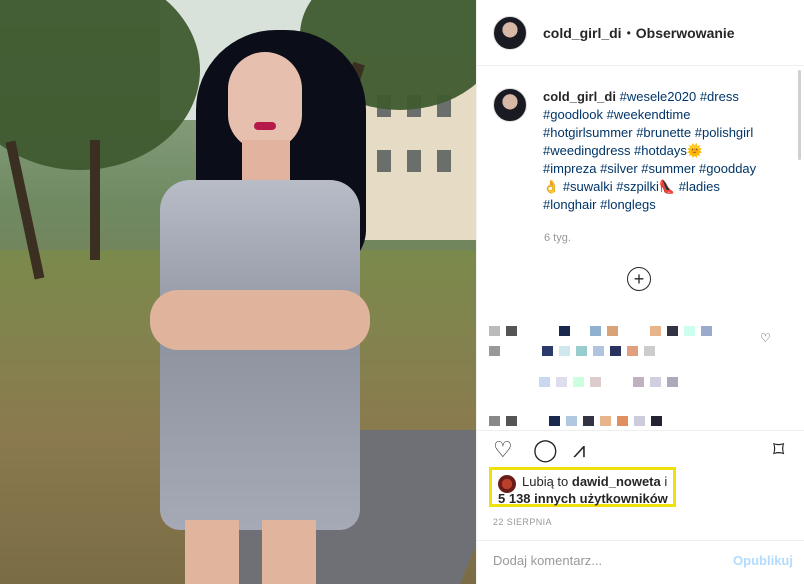 This screenshot has width=804, height=584. I want to click on likes-prefix: Lubią to, so click(545, 481).